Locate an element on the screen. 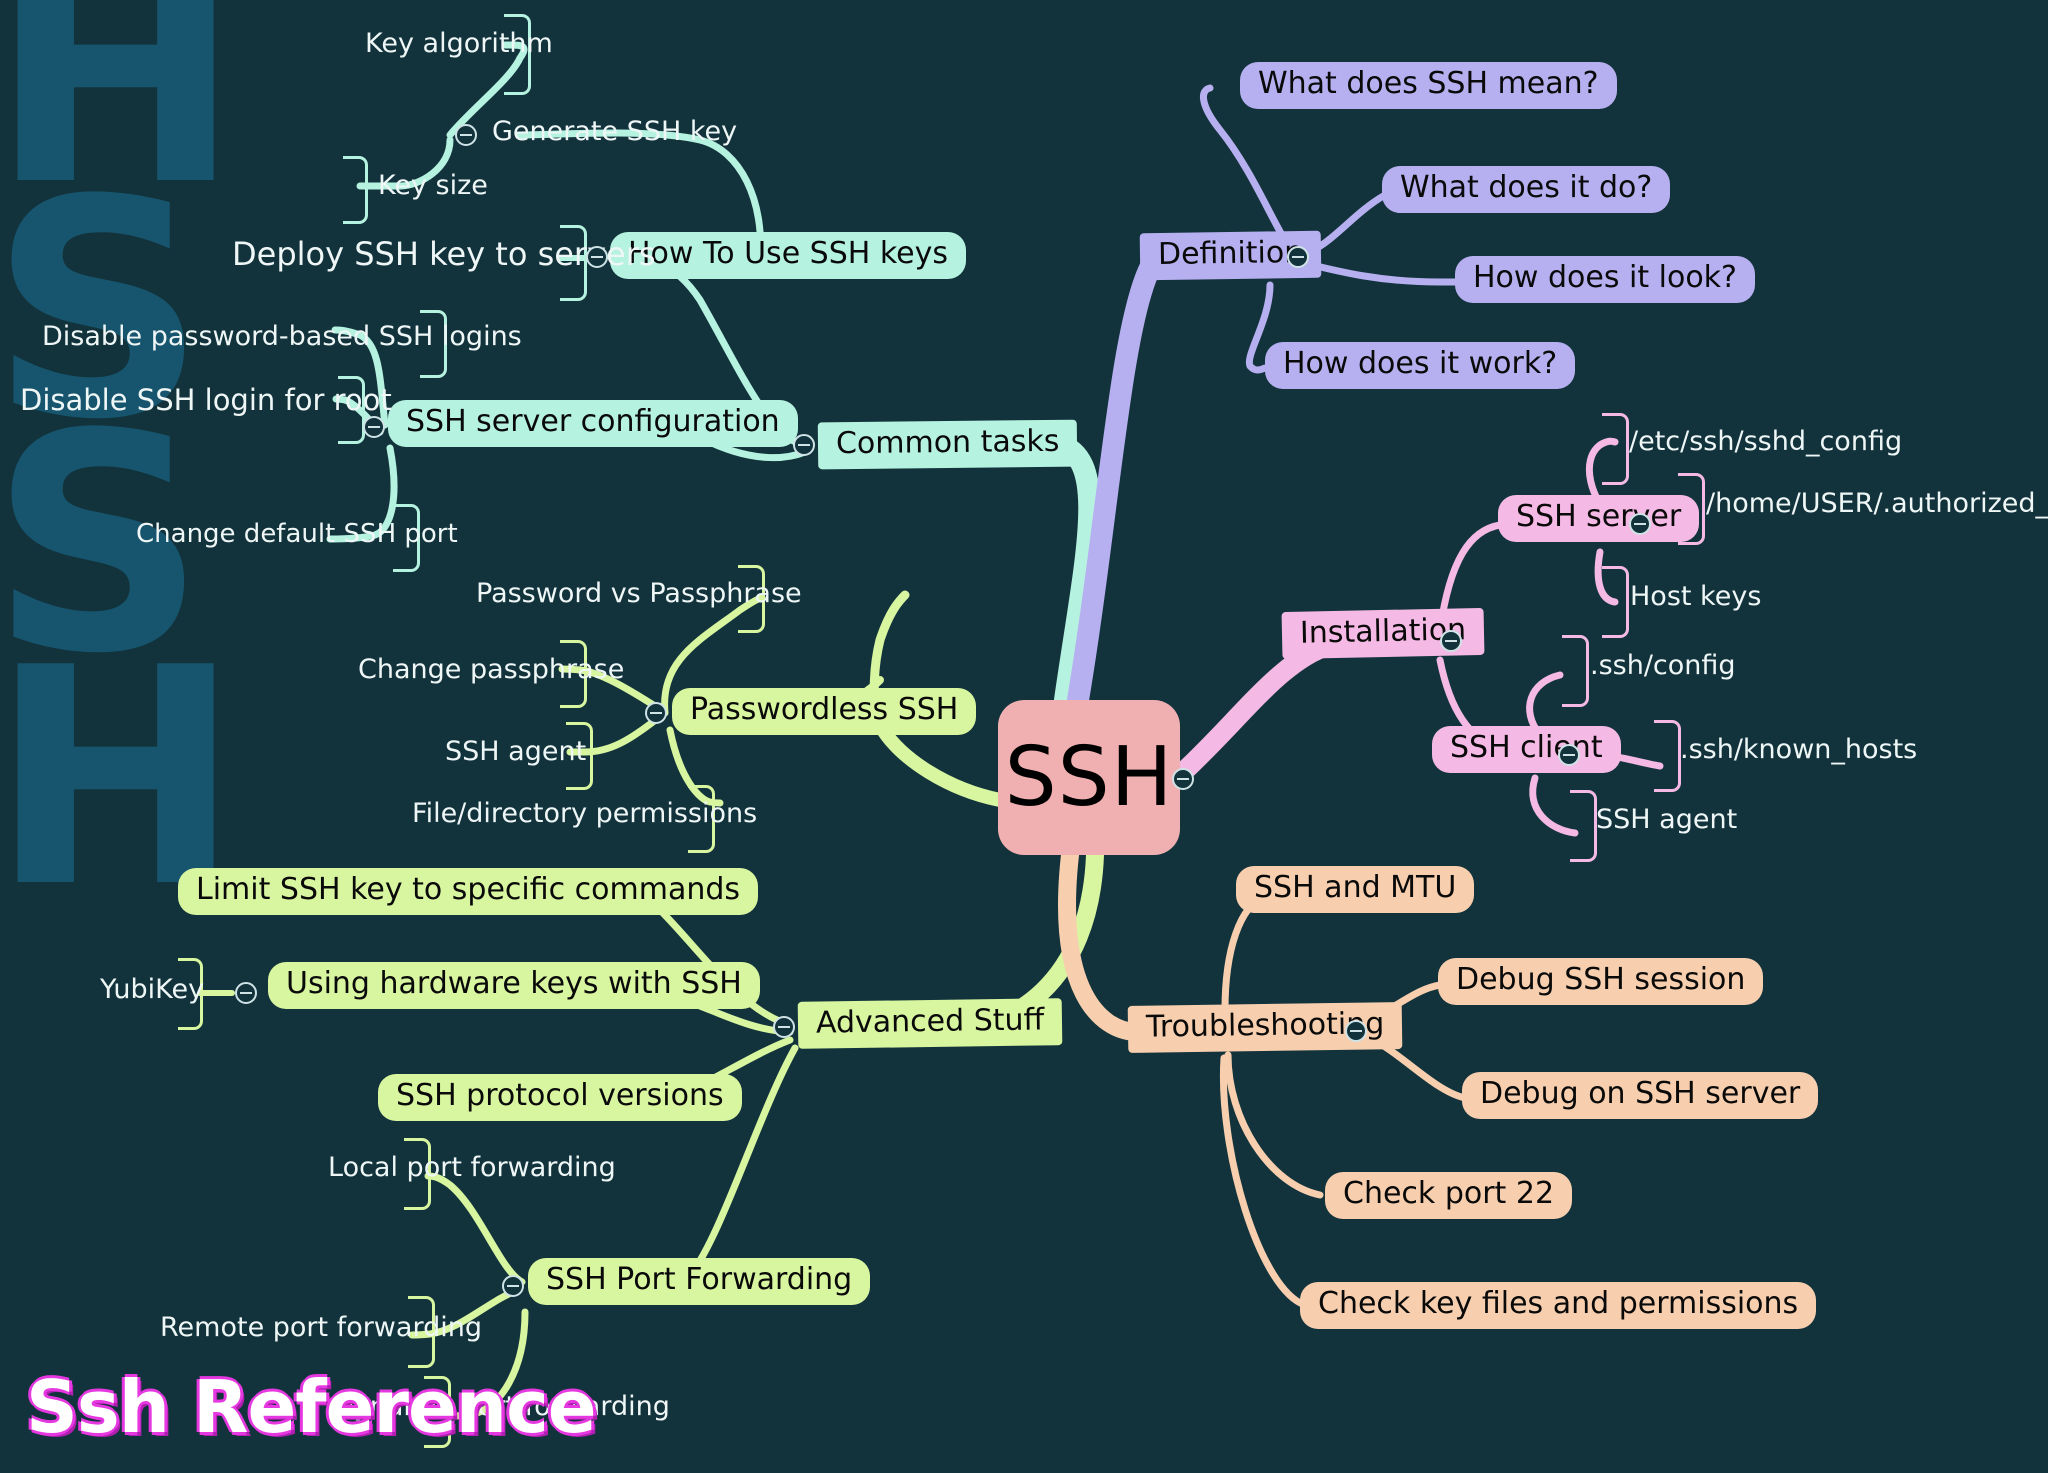  leaf-local-port-forwarding: Local port forwarding is located at coordinates (472, 1167).